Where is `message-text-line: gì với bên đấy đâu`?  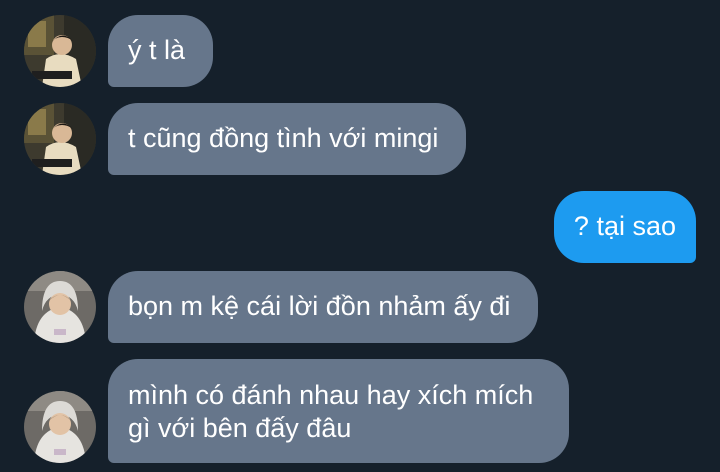 message-text-line: gì với bên đấy đâu is located at coordinates (240, 428).